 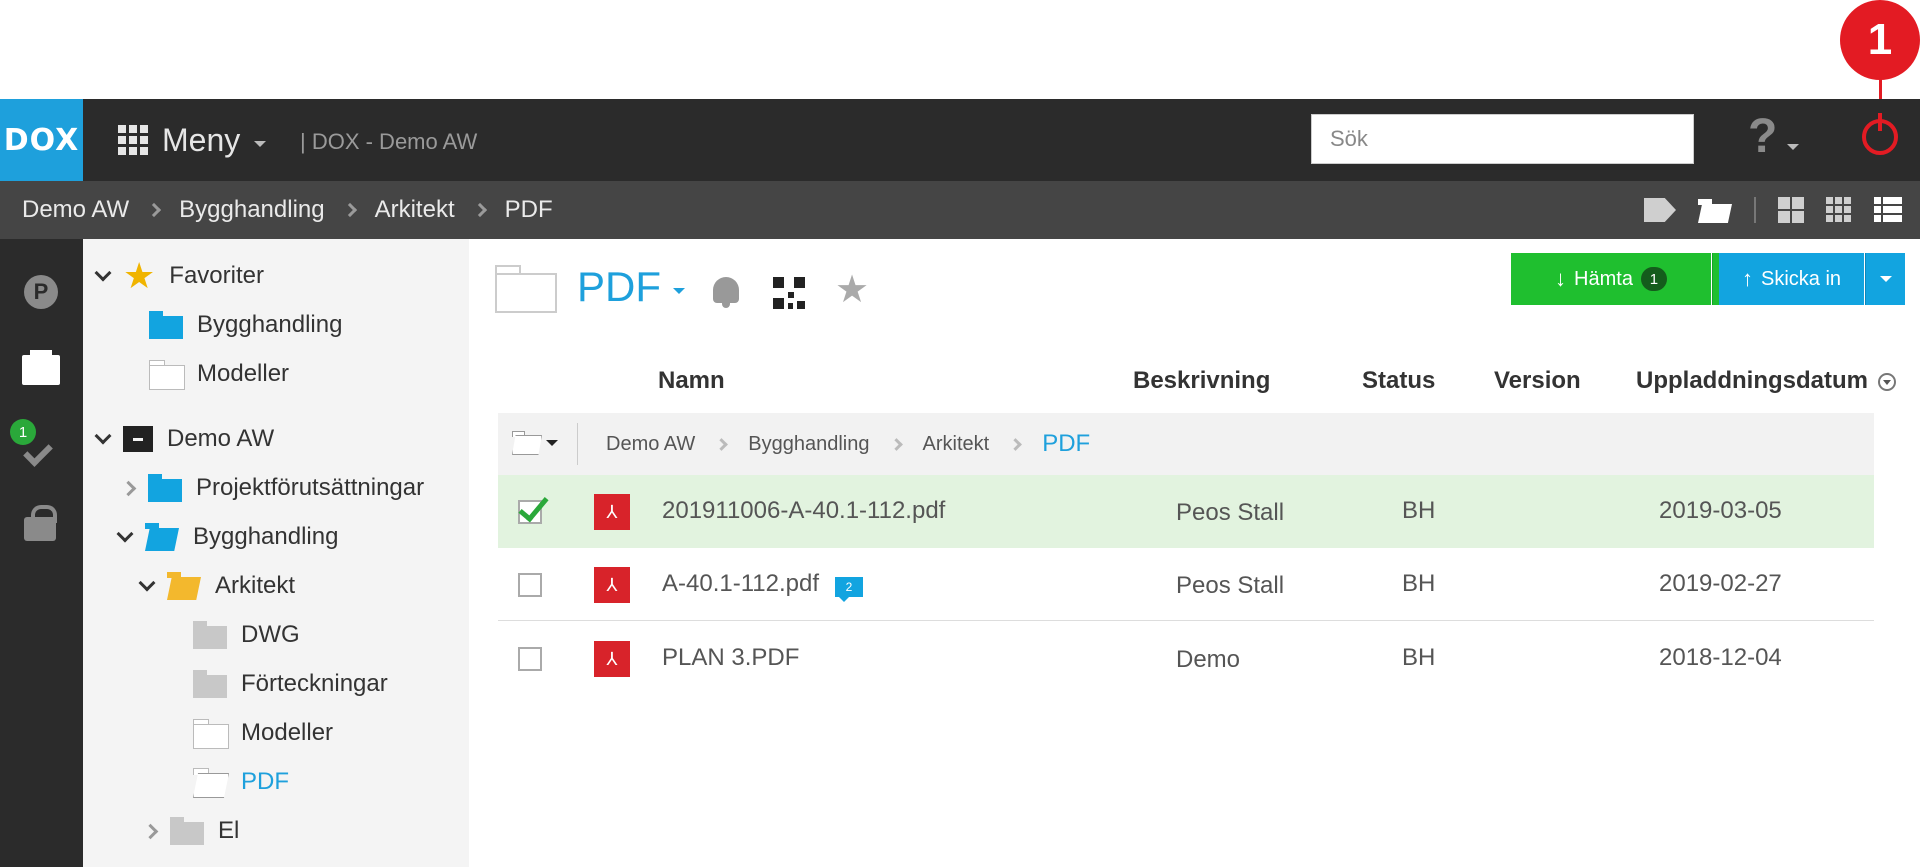 I want to click on column-header-description: Beskrivning, so click(x=1201, y=381).